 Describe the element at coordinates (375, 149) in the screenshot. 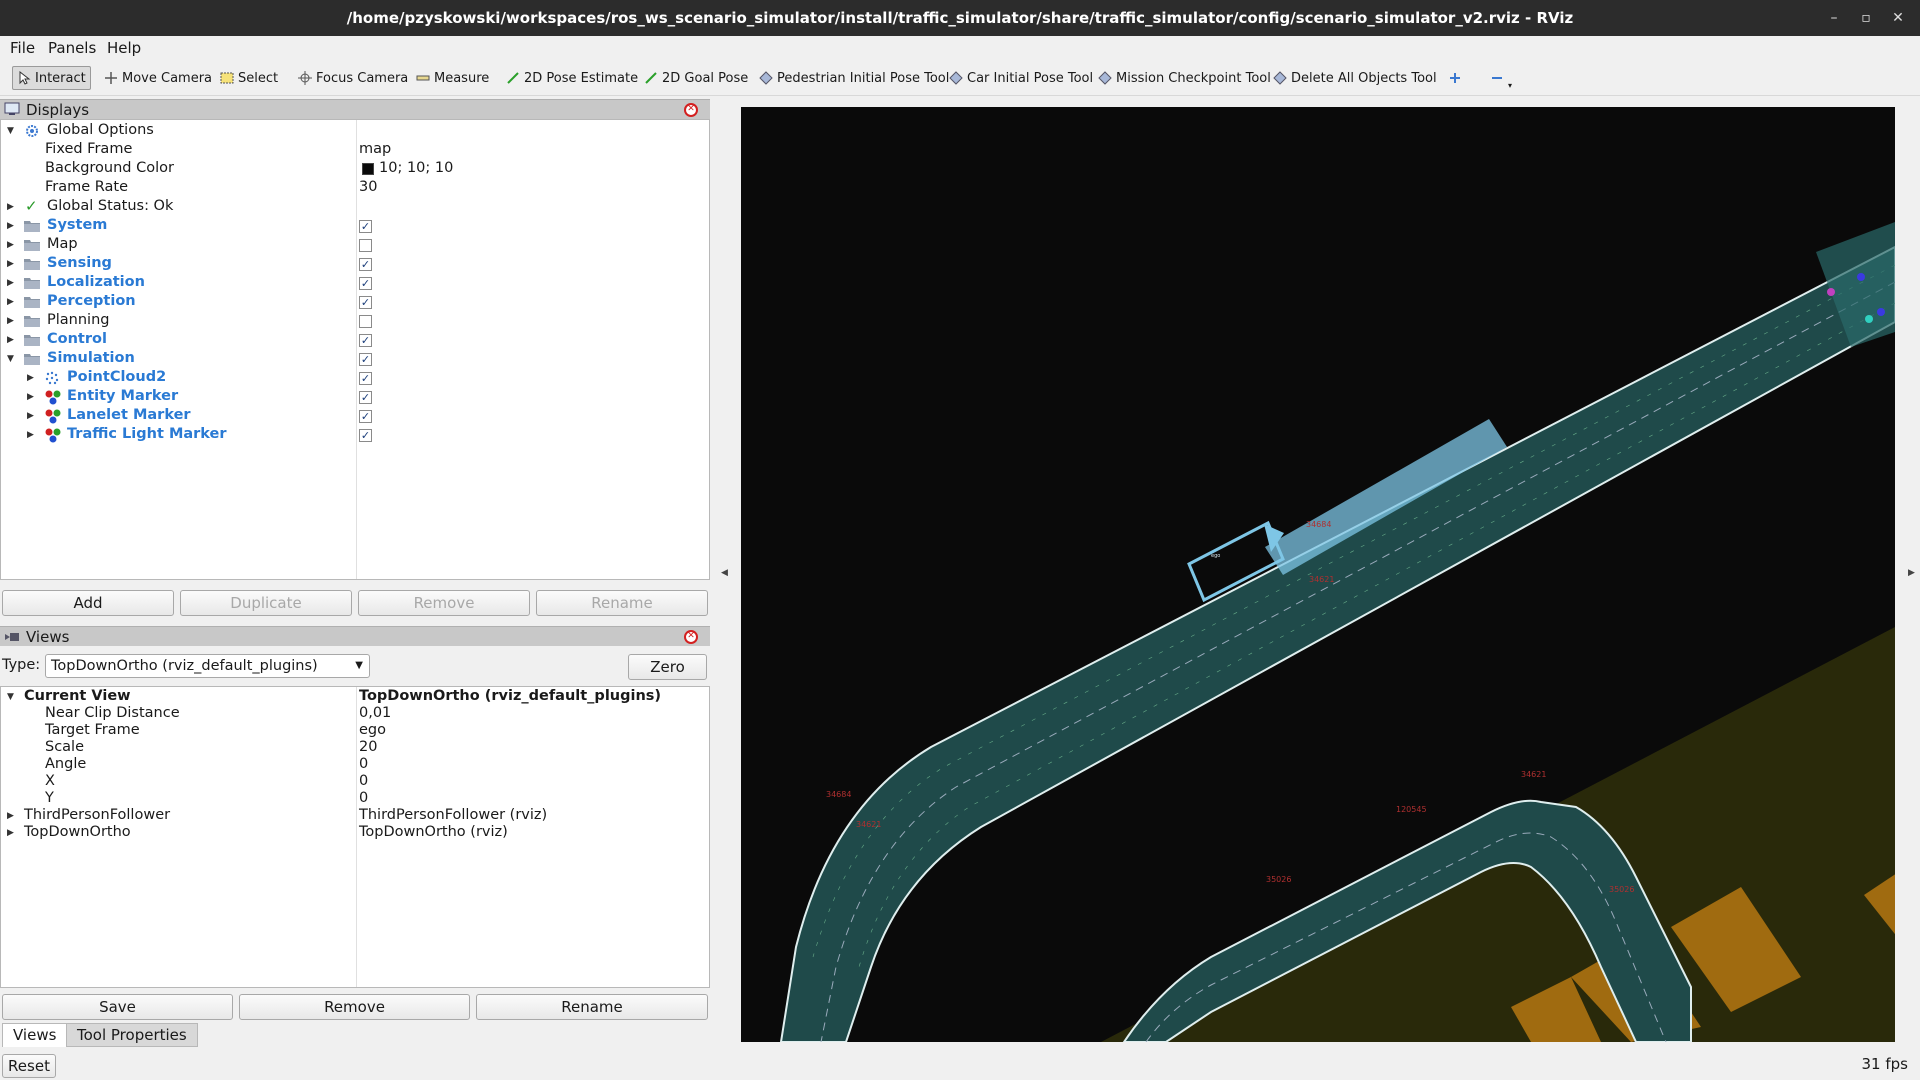

I see `fixed-frame-value: map` at that location.